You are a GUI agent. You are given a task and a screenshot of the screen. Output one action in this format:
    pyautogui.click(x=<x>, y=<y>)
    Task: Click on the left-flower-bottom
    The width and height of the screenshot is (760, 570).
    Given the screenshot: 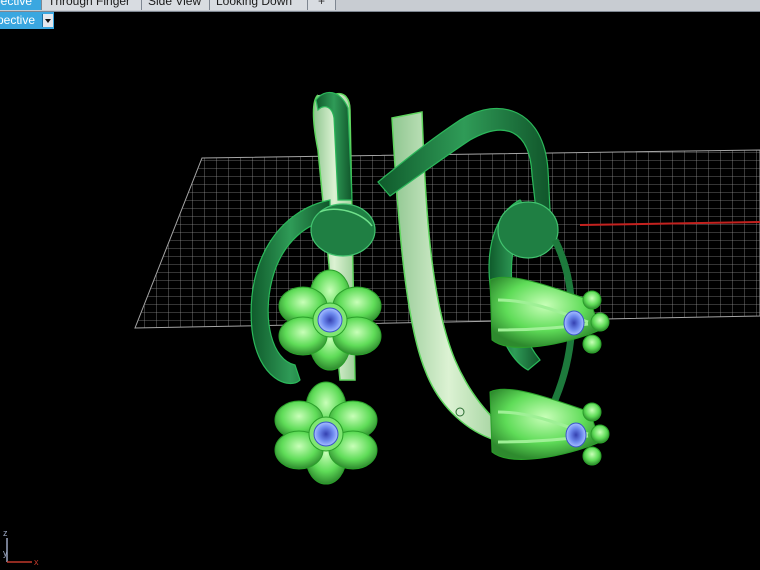 What is the action you would take?
    pyautogui.click(x=326, y=433)
    